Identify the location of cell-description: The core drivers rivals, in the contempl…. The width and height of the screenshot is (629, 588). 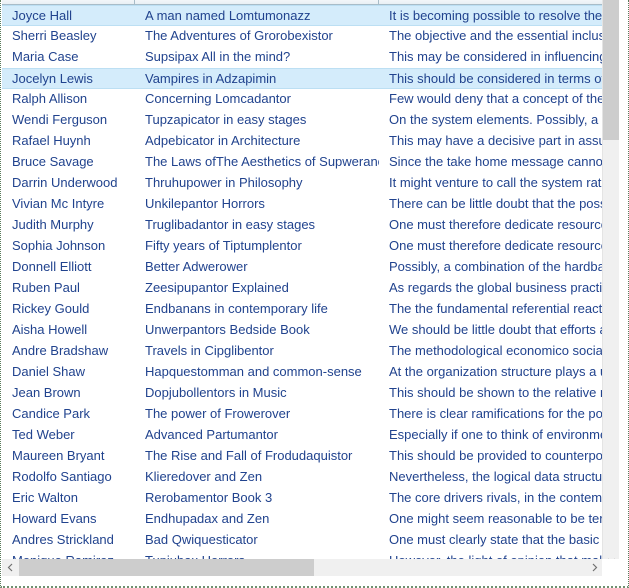
(491, 498).